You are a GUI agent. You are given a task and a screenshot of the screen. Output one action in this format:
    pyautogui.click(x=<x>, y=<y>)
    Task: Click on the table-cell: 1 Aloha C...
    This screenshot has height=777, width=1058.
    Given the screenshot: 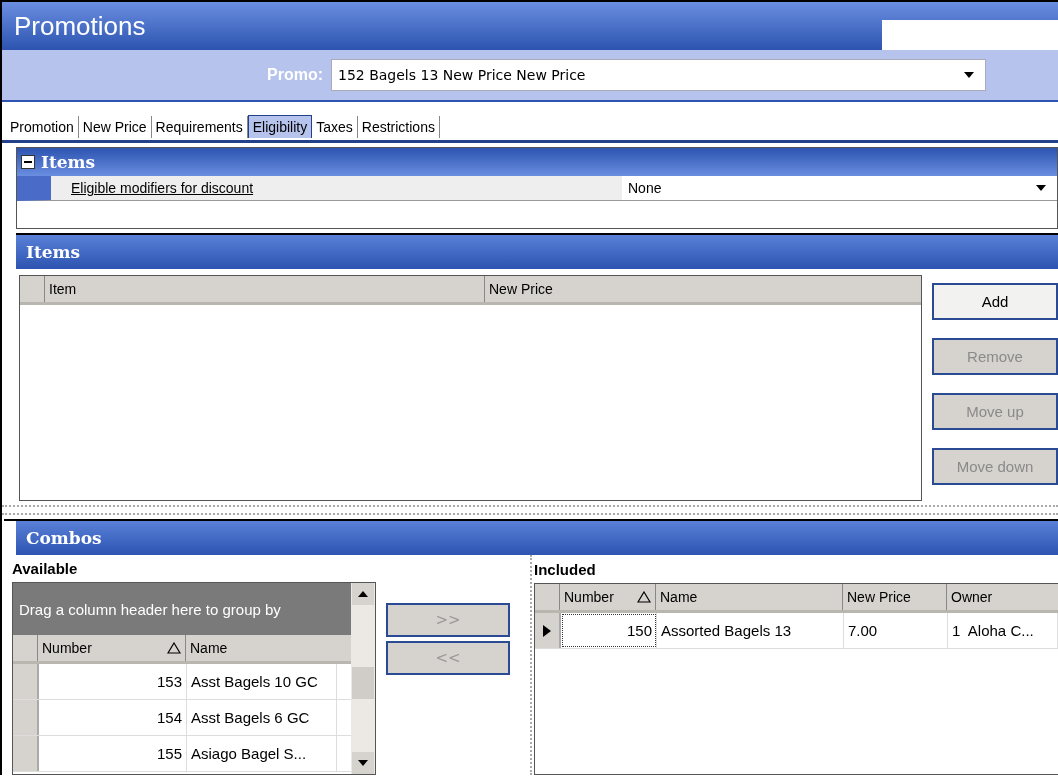 What is the action you would take?
    pyautogui.click(x=1003, y=630)
    